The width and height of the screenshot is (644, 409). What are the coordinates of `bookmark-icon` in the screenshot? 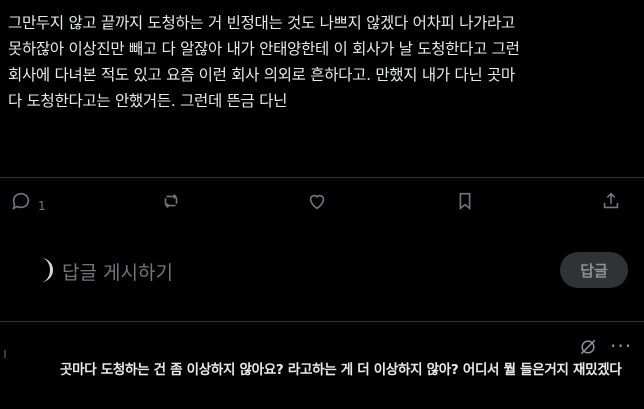 It's located at (465, 203).